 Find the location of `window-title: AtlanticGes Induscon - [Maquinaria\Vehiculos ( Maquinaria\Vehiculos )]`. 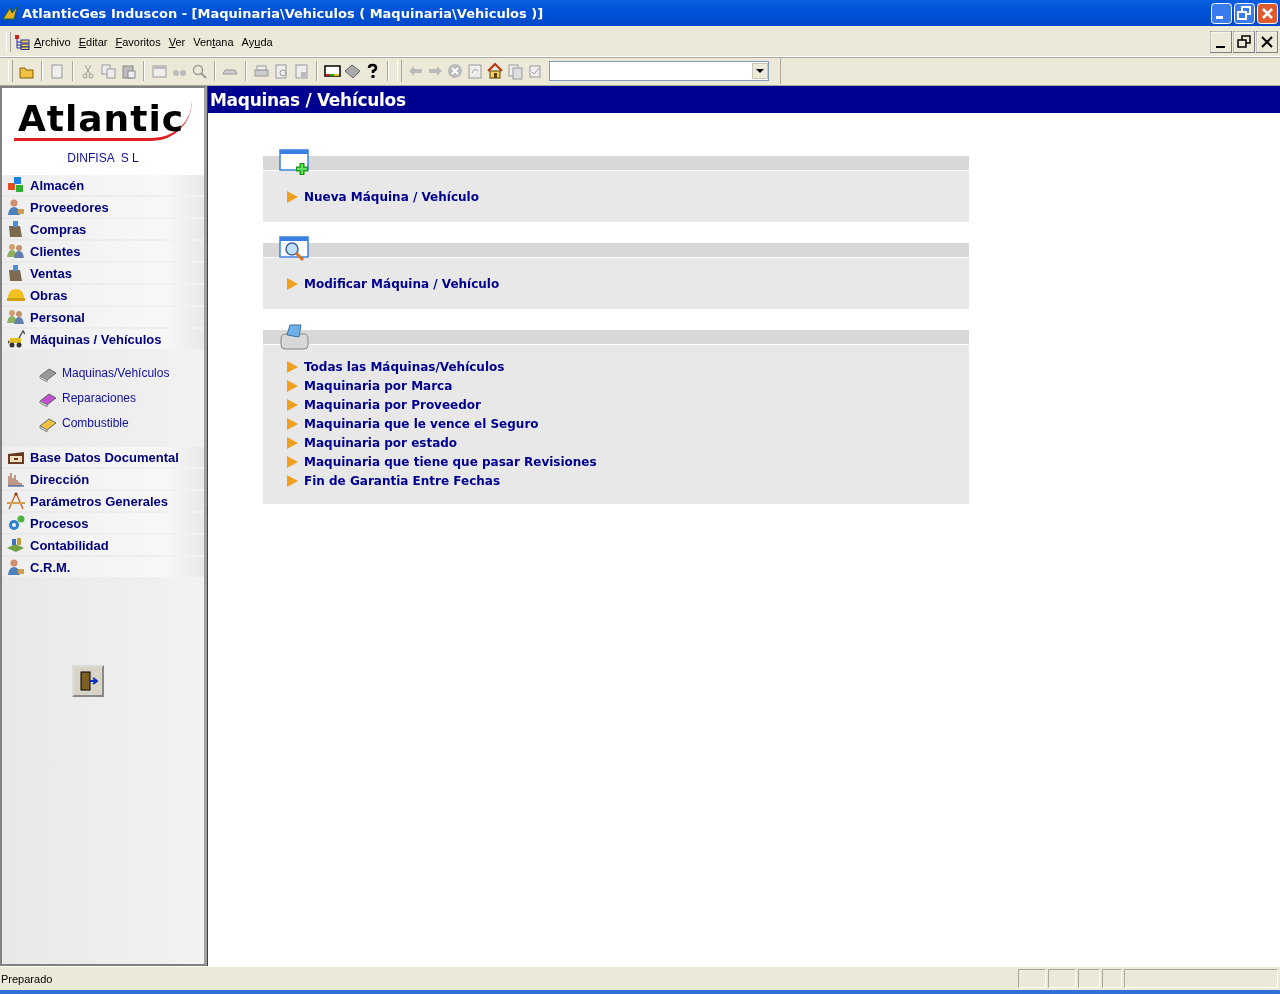

window-title: AtlanticGes Induscon - [Maquinaria\Vehiculos ( Maquinaria\Vehiculos )] is located at coordinates (283, 13).